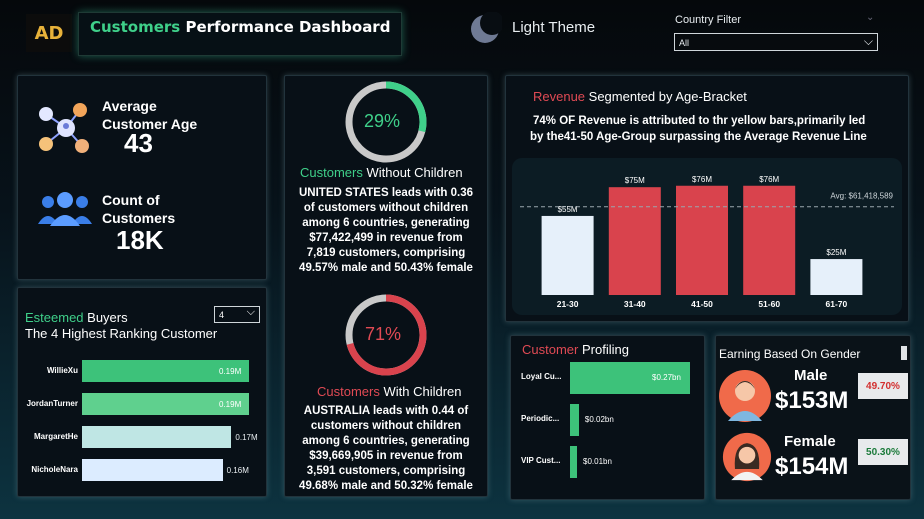  Describe the element at coordinates (635, 304) in the screenshot. I see `revenue-x-tick-label: 31-40` at that location.